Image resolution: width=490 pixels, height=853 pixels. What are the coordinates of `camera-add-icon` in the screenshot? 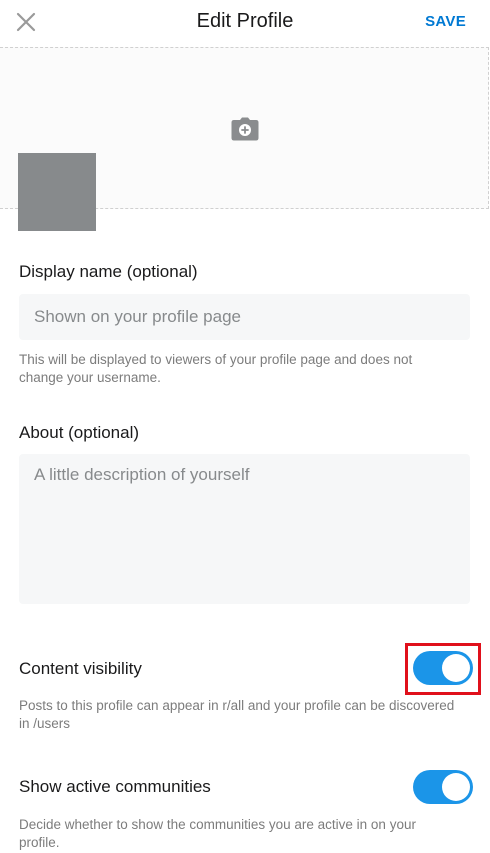 It's located at (245, 129).